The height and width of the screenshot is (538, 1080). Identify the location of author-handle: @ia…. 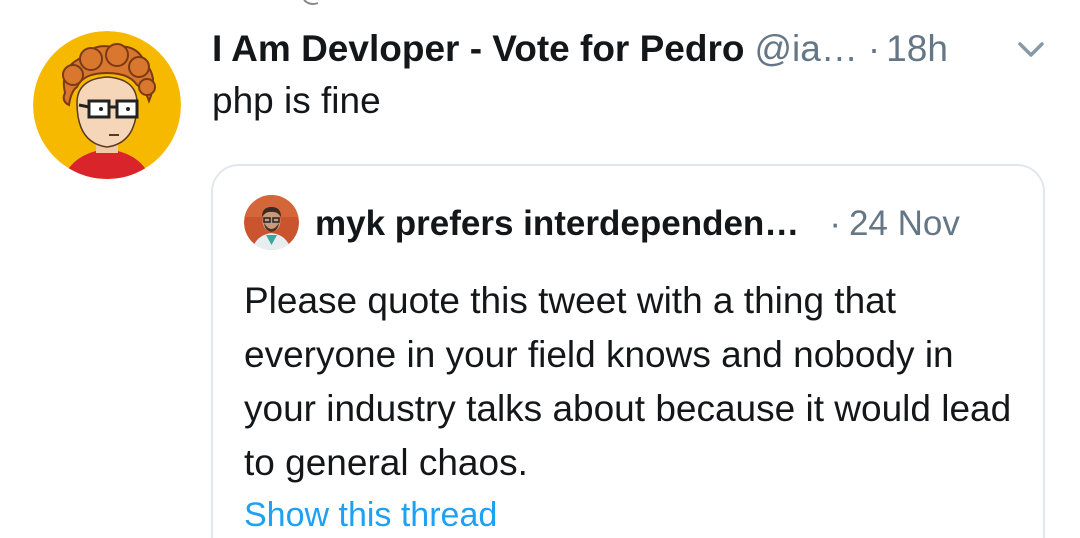
(805, 49).